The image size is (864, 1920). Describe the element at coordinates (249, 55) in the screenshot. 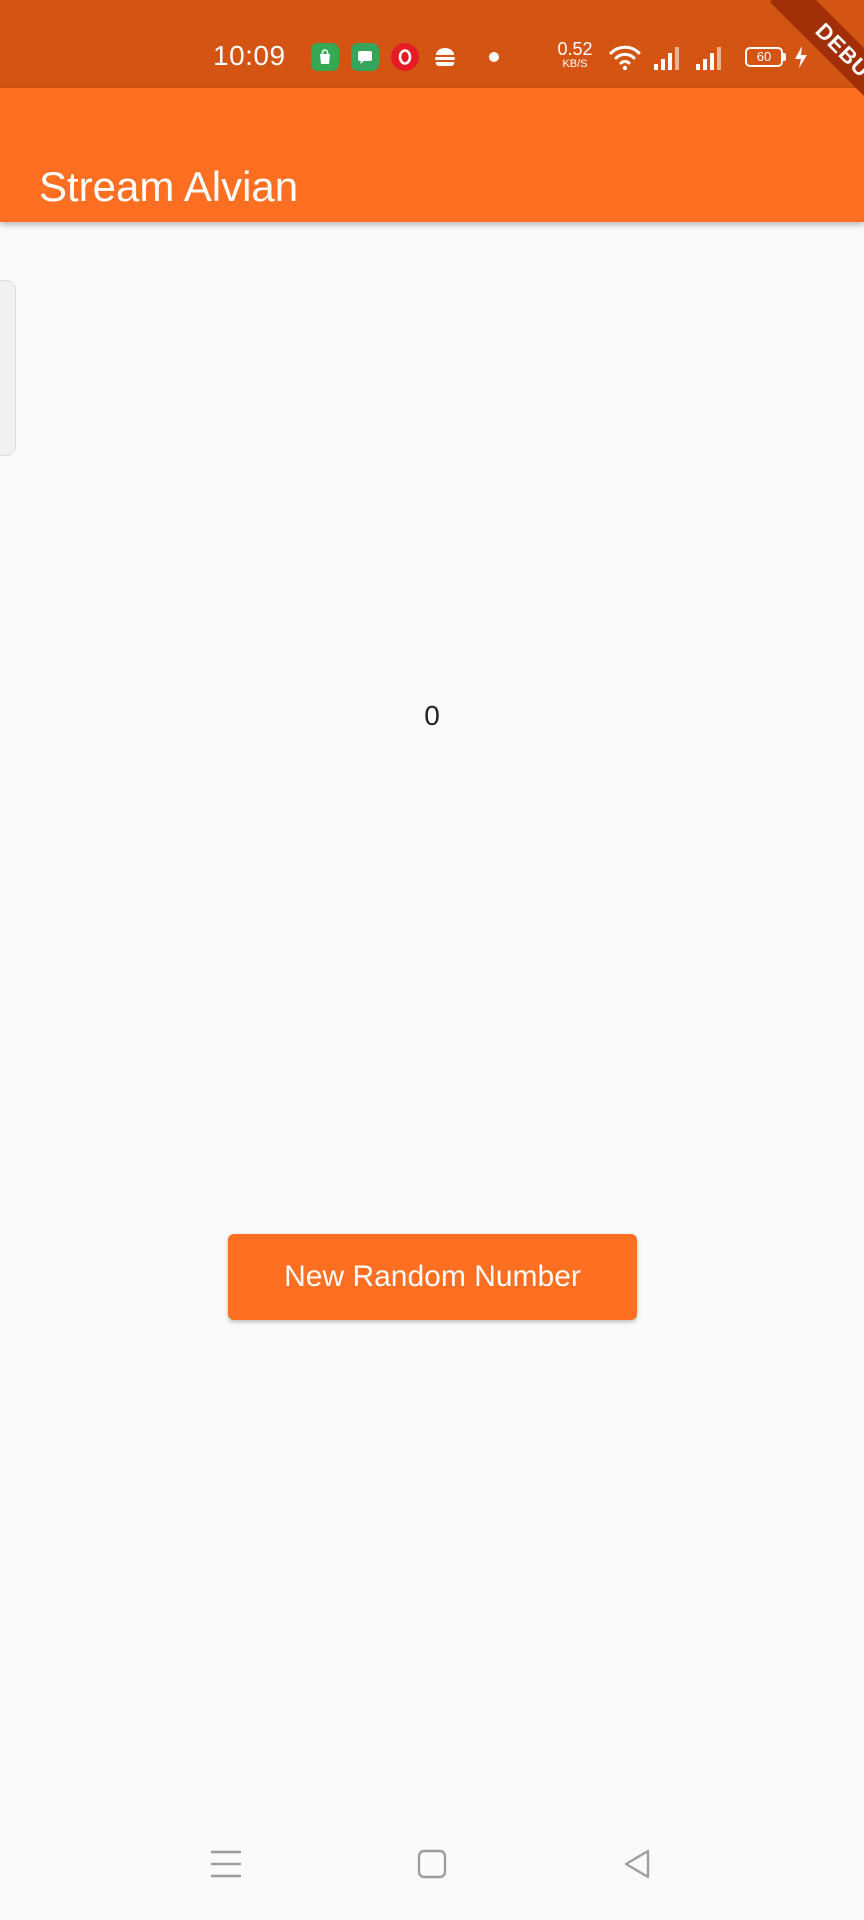

I see `status-time: 10:09` at that location.